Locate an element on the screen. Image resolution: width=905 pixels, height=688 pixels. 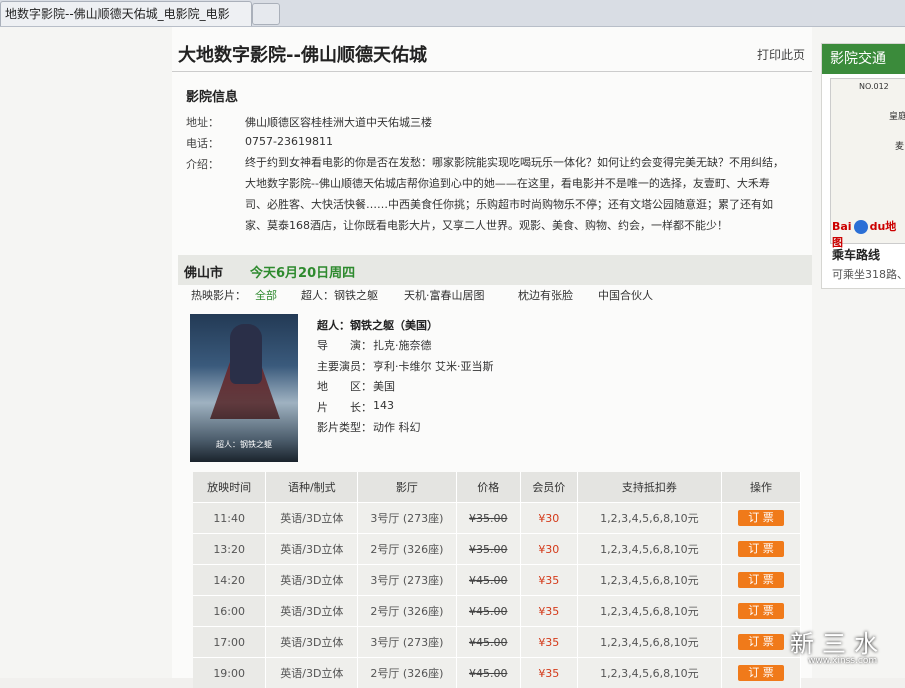
intro-label: 介绍： is located at coordinates (202, 164).